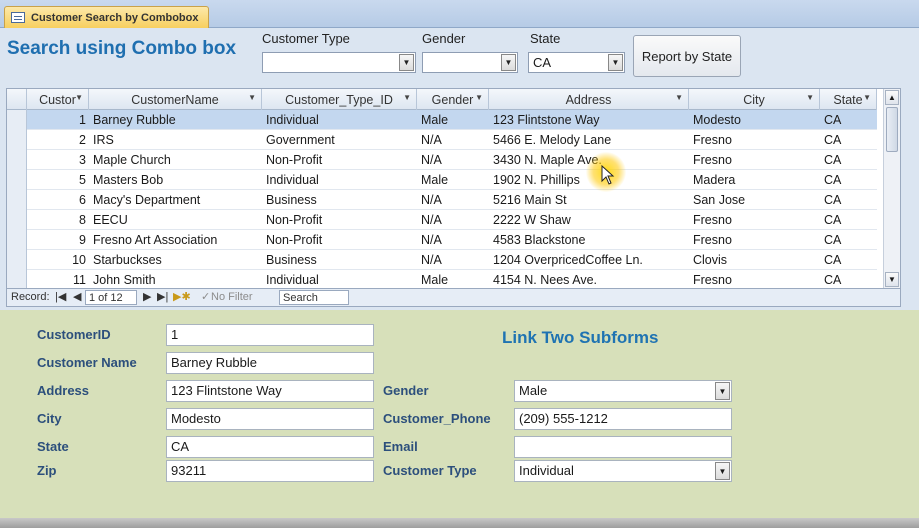  What do you see at coordinates (58, 160) in the screenshot?
I see `cell-customer-id: 3` at bounding box center [58, 160].